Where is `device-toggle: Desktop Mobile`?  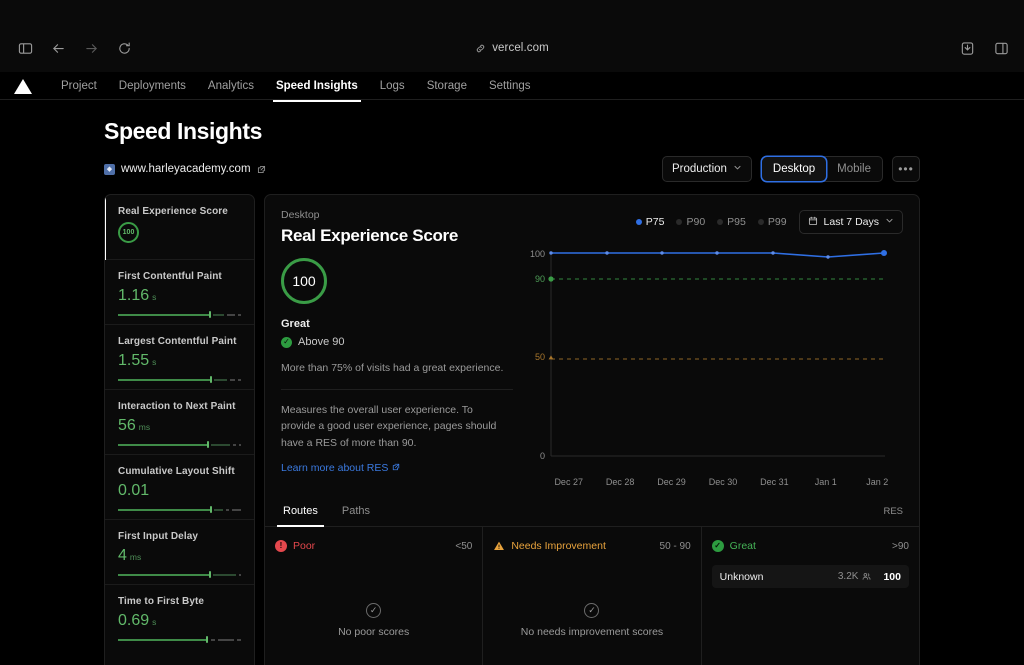 device-toggle: Desktop Mobile is located at coordinates (821, 169).